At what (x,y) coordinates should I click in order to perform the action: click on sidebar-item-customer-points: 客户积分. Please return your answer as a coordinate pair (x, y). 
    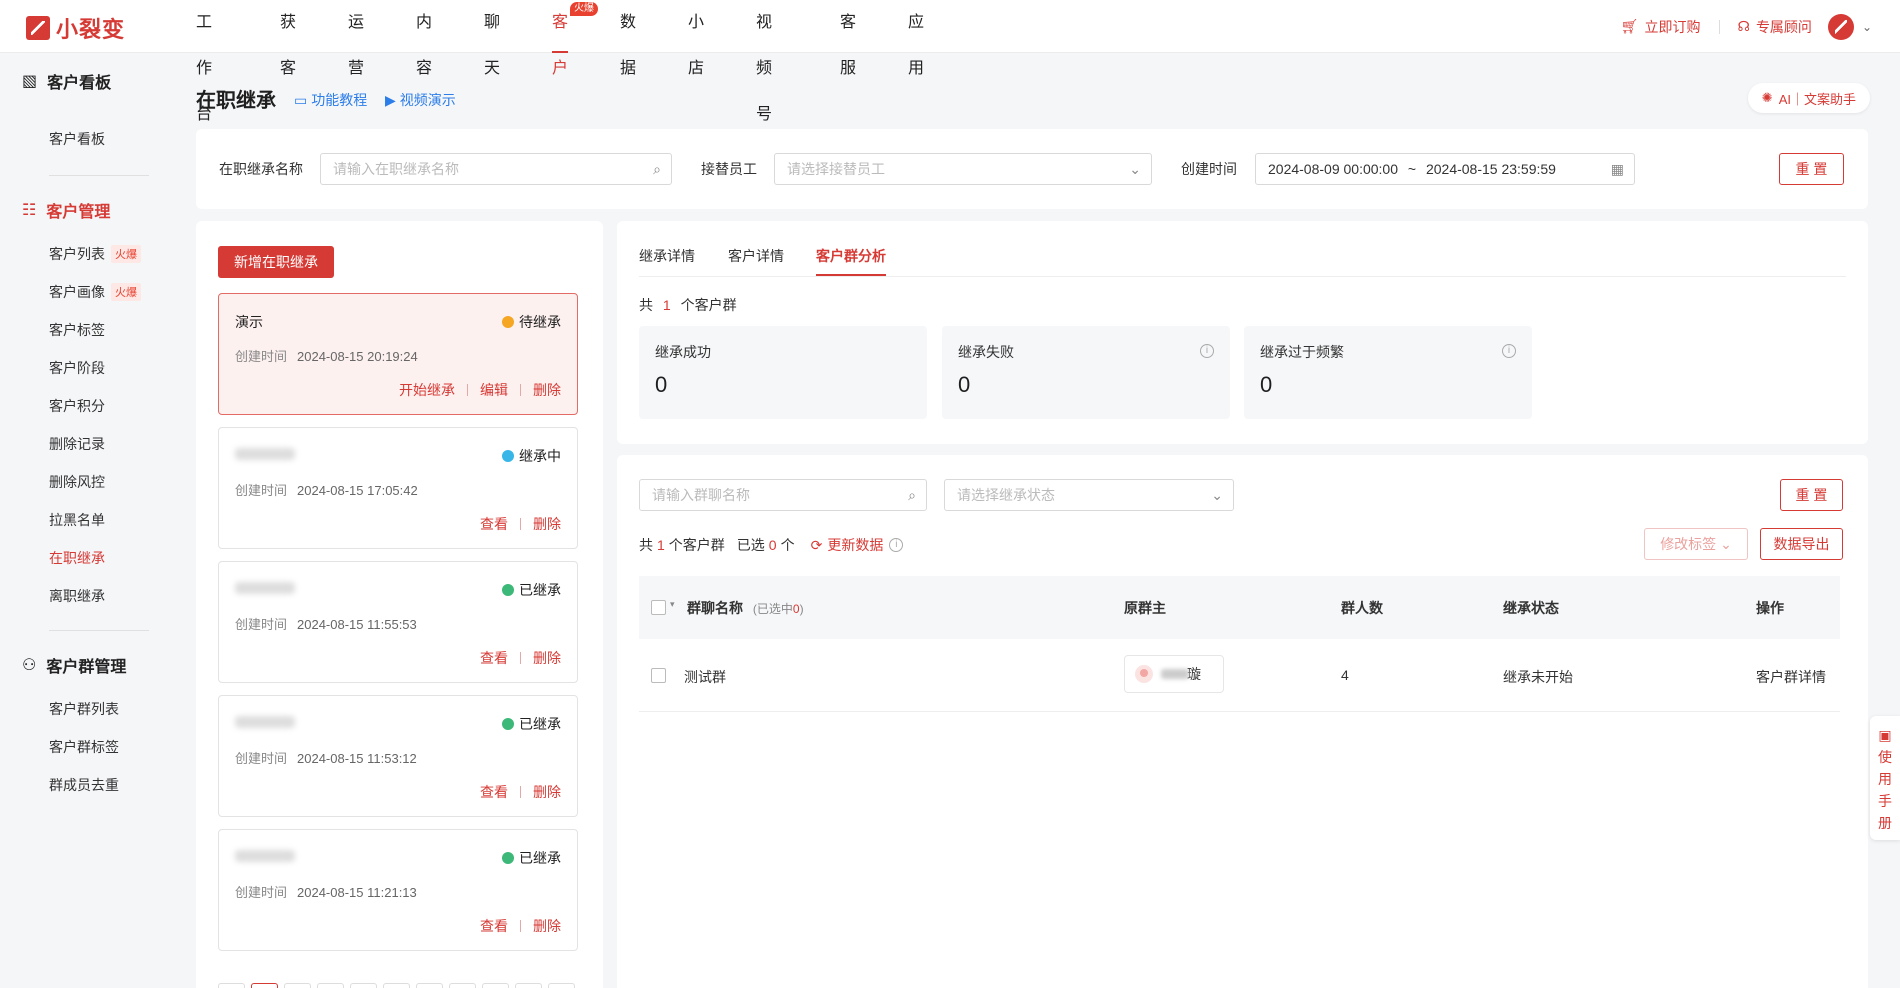
    Looking at the image, I should click on (77, 406).